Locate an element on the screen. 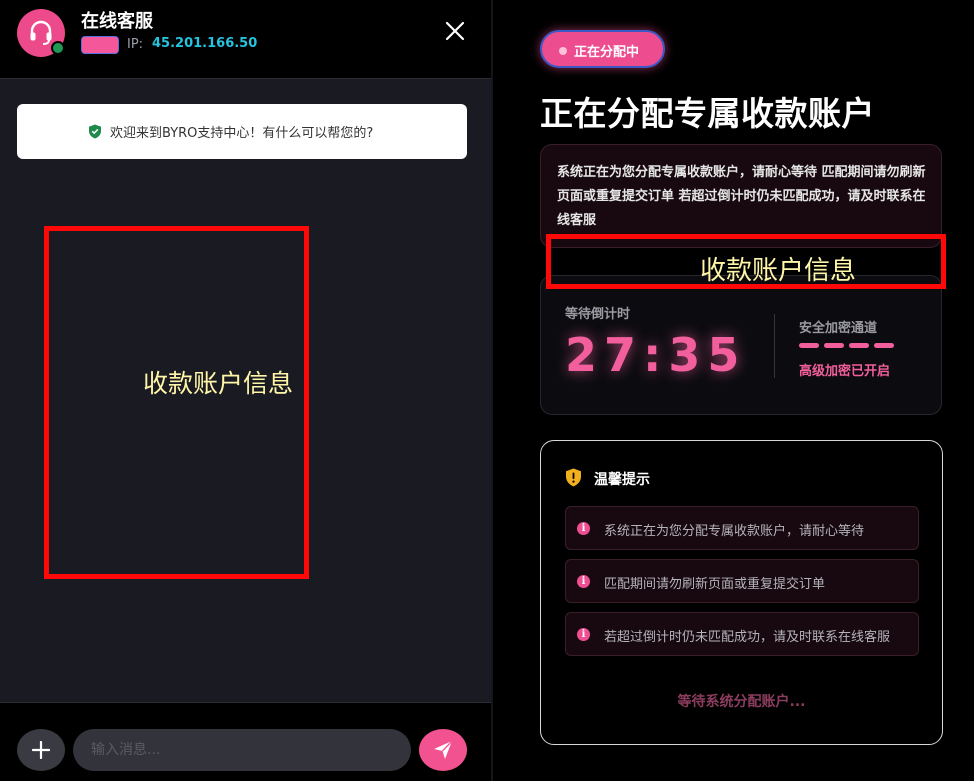  secure-channel-label: 安全加密通道 is located at coordinates (838, 328).